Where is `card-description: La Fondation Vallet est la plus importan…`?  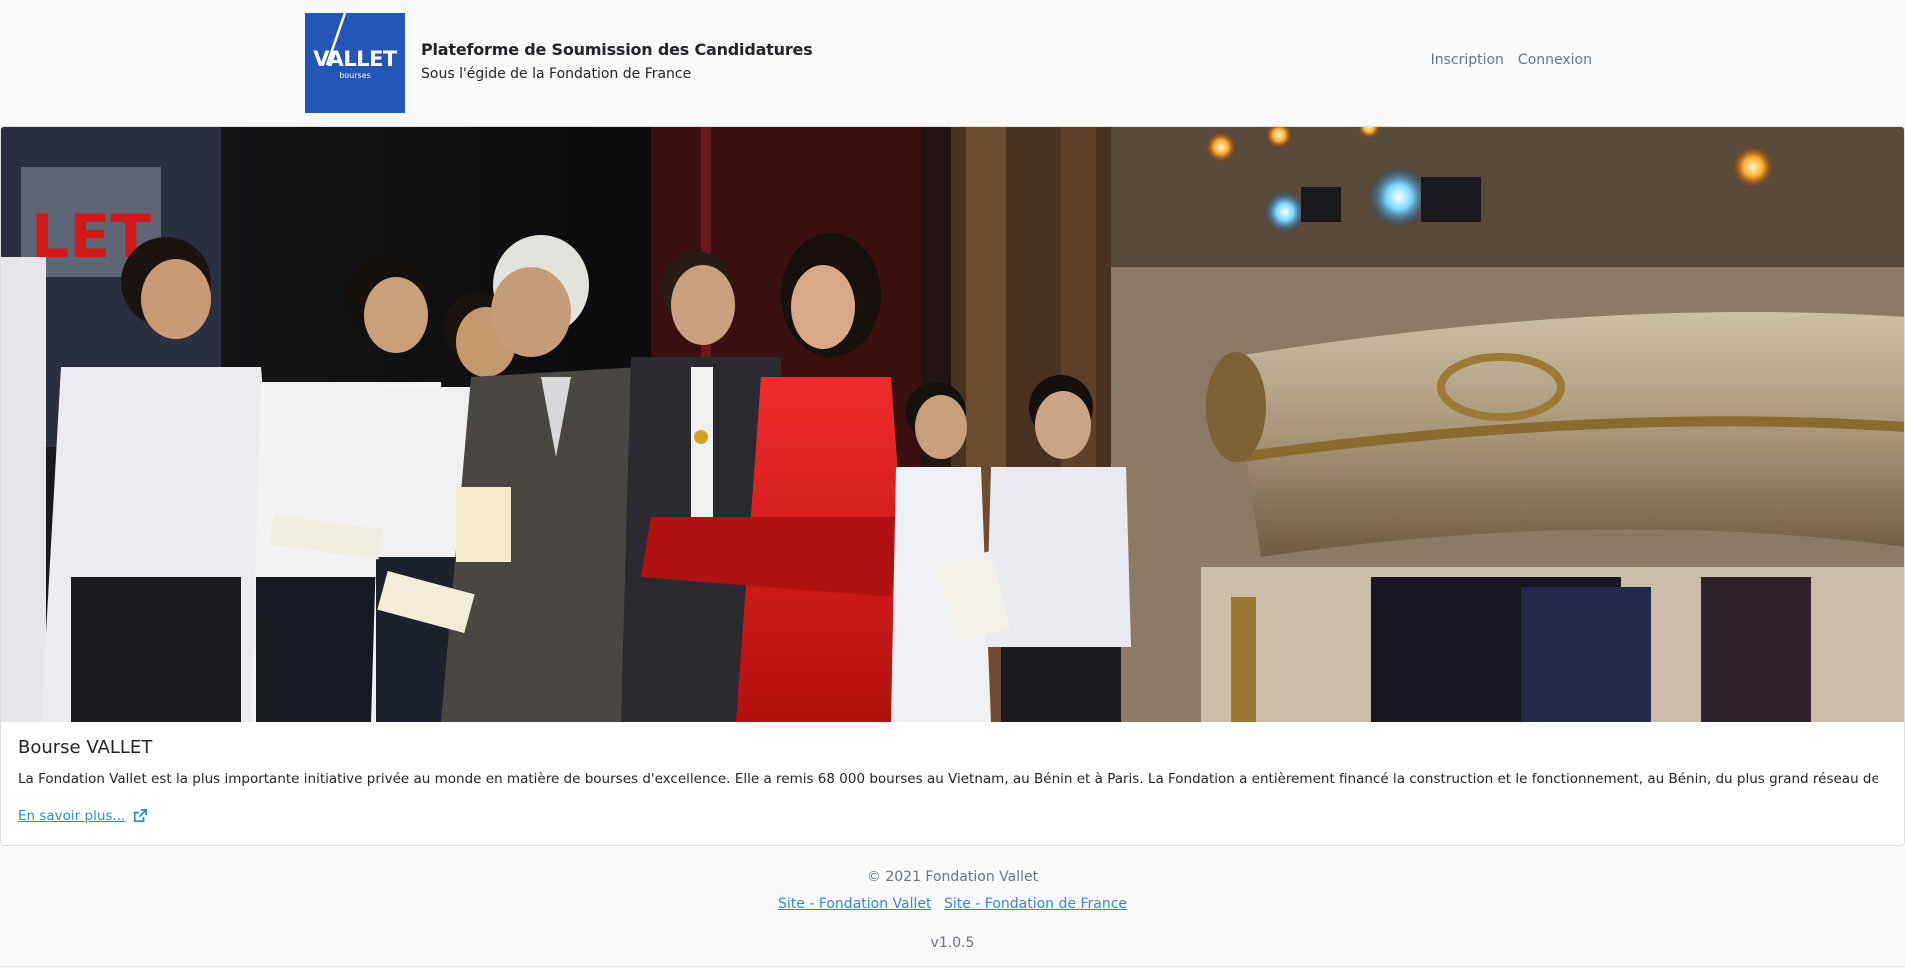
card-description: La Fondation Vallet est la plus importan… is located at coordinates (948, 779).